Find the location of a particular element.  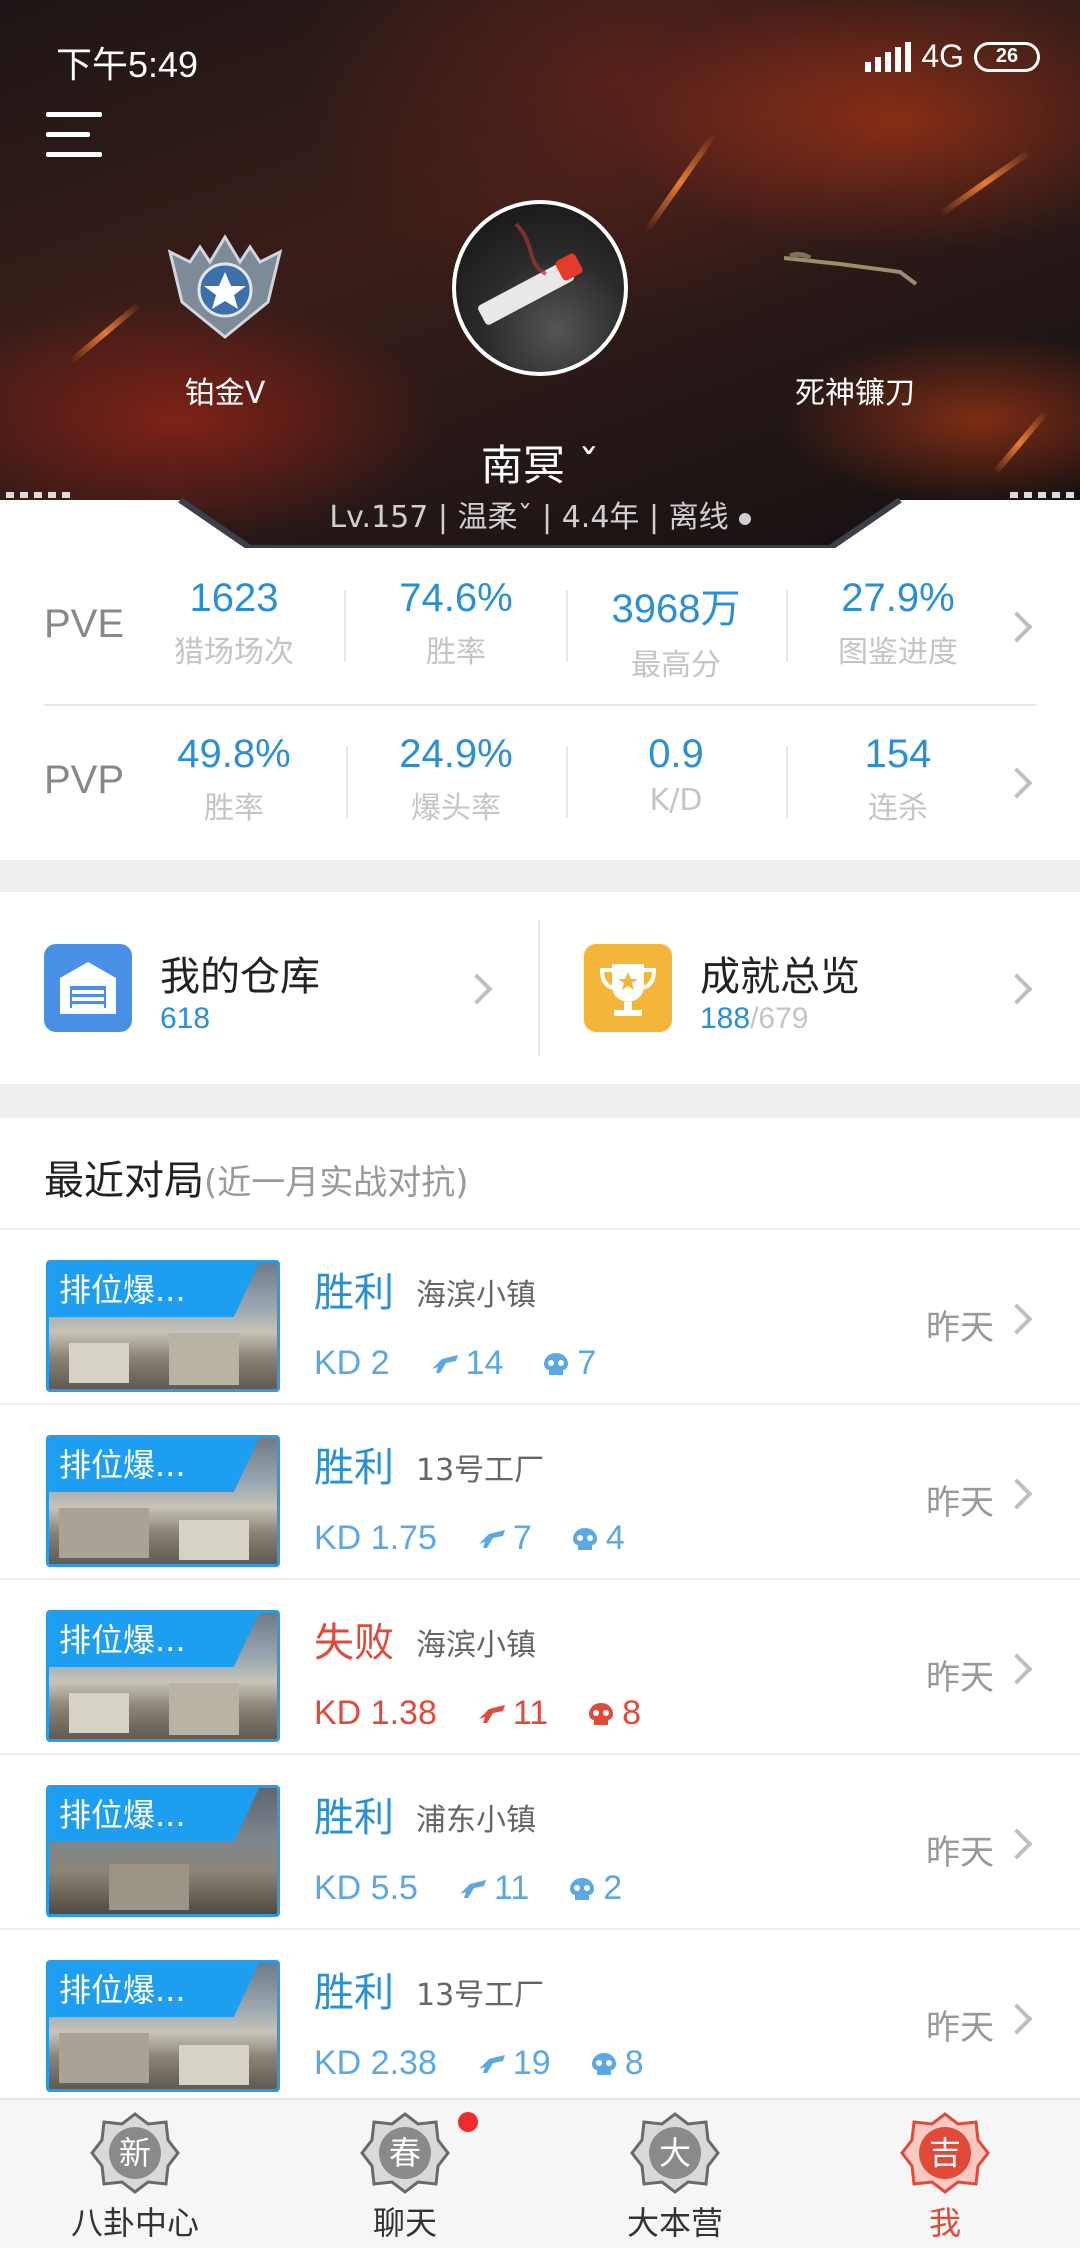

tab-label: 八卦中心 is located at coordinates (134, 2223).